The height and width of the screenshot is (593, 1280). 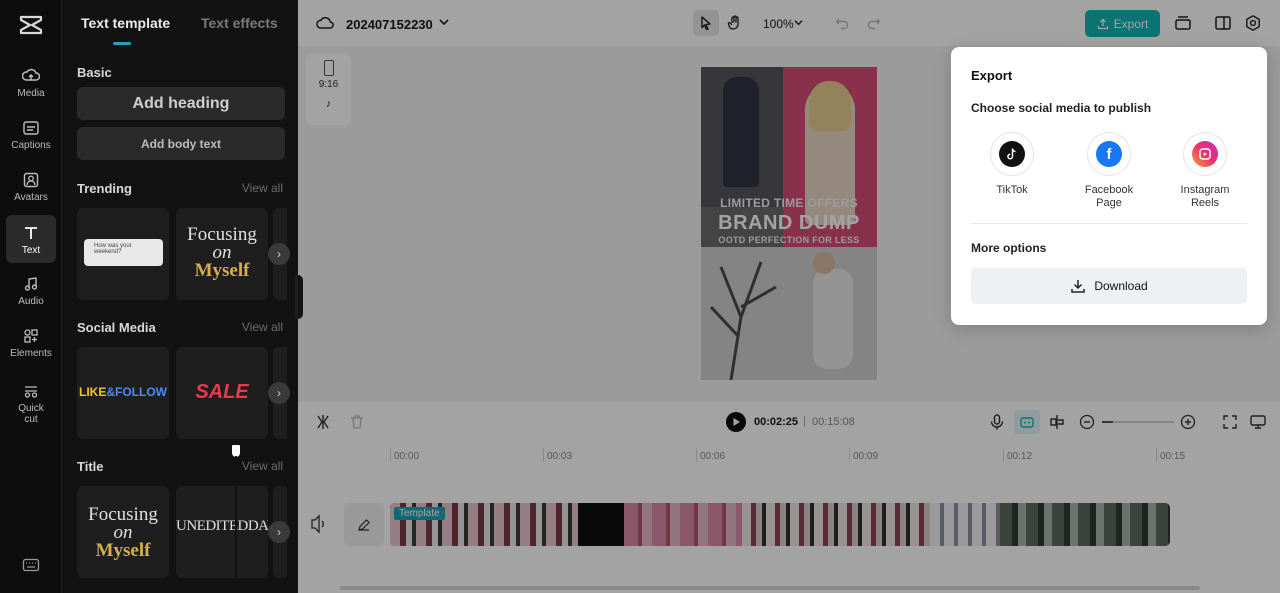 I want to click on template-card: UNEDITEDDAY, so click(x=222, y=532).